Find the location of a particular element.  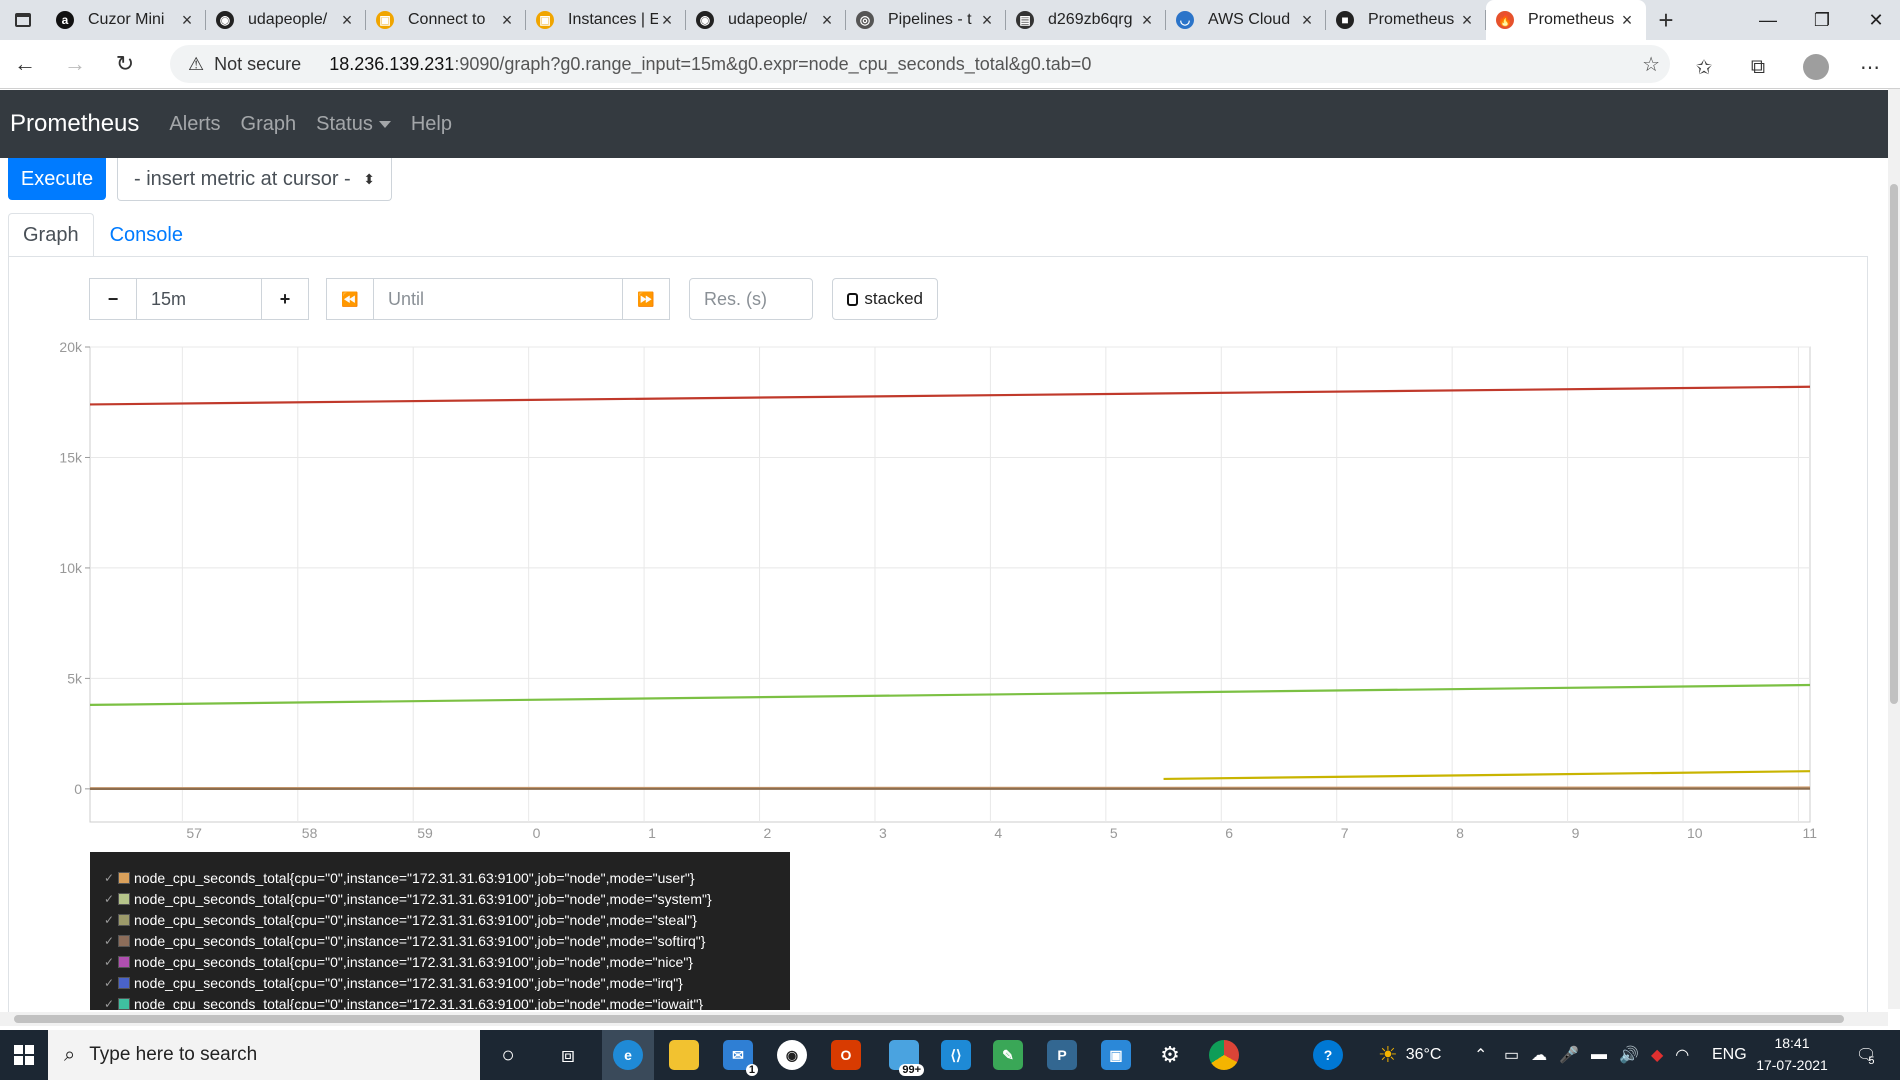

task-view-icon: ⧈ is located at coordinates (568, 1055).